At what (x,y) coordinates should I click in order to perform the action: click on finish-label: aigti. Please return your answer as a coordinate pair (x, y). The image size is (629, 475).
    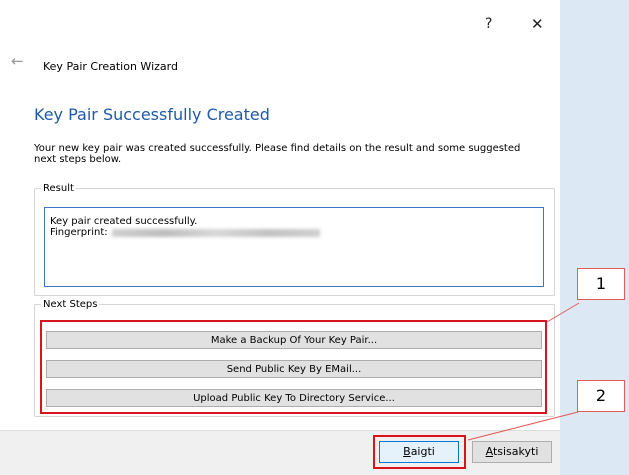
    Looking at the image, I should click on (422, 451).